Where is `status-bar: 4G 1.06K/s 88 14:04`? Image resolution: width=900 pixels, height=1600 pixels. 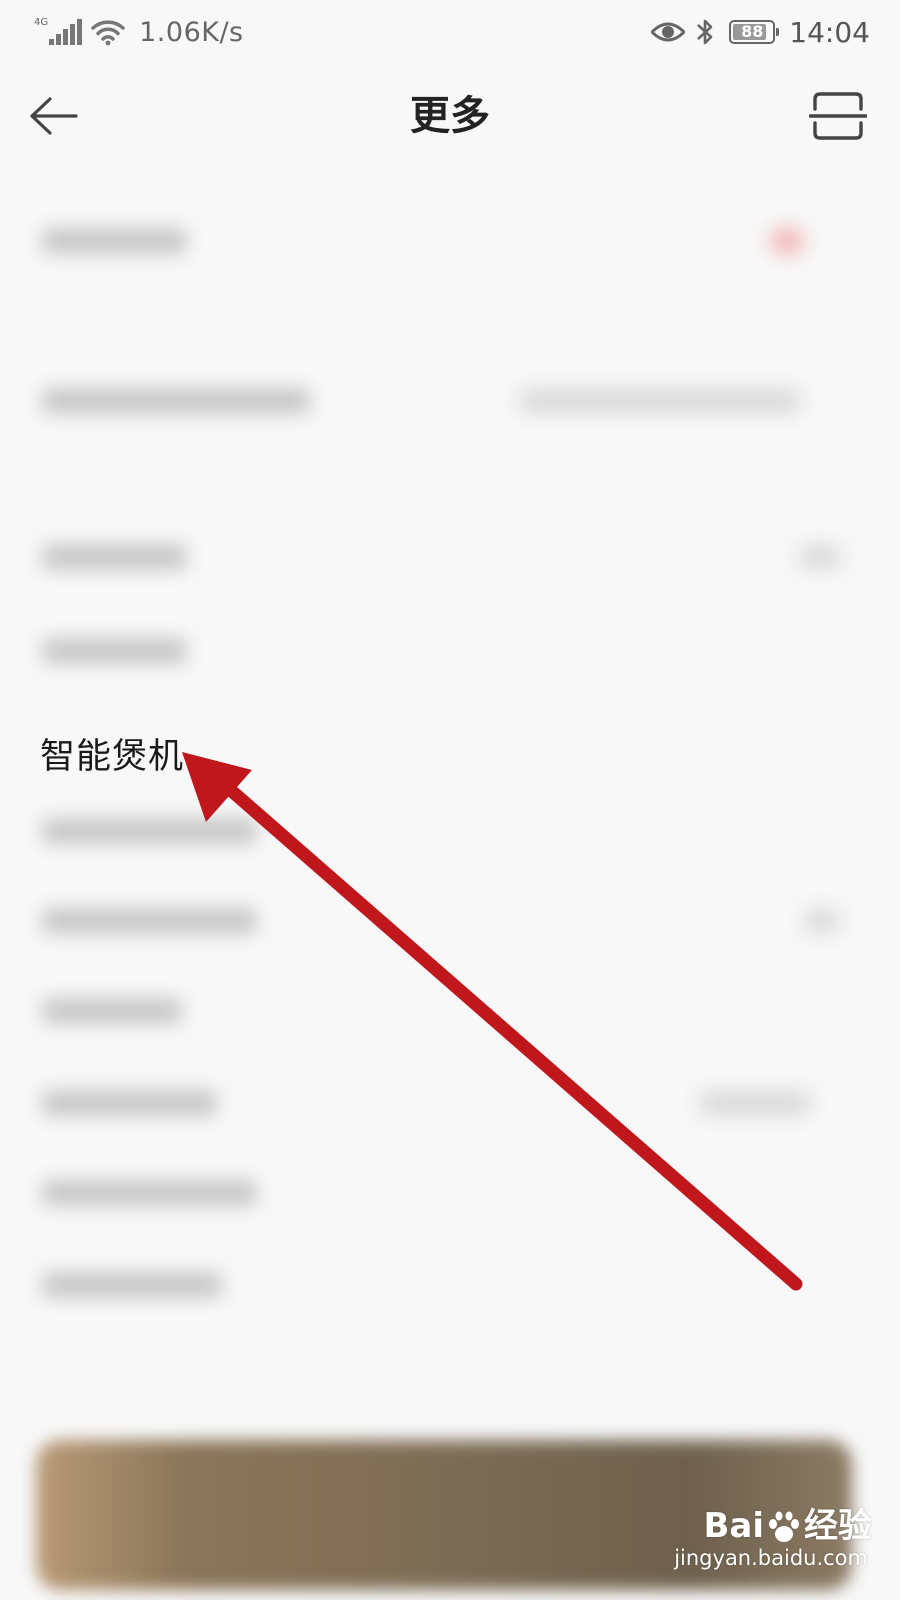 status-bar: 4G 1.06K/s 88 14:04 is located at coordinates (450, 32).